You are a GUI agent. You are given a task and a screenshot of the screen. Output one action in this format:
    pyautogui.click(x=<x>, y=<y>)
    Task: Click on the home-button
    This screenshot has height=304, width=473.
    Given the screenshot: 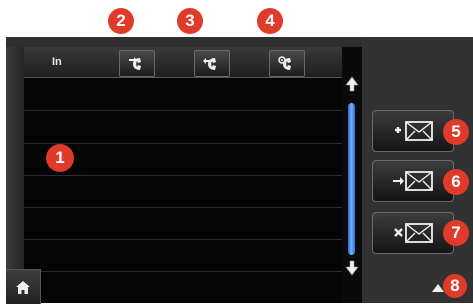 What is the action you would take?
    pyautogui.click(x=23, y=286)
    